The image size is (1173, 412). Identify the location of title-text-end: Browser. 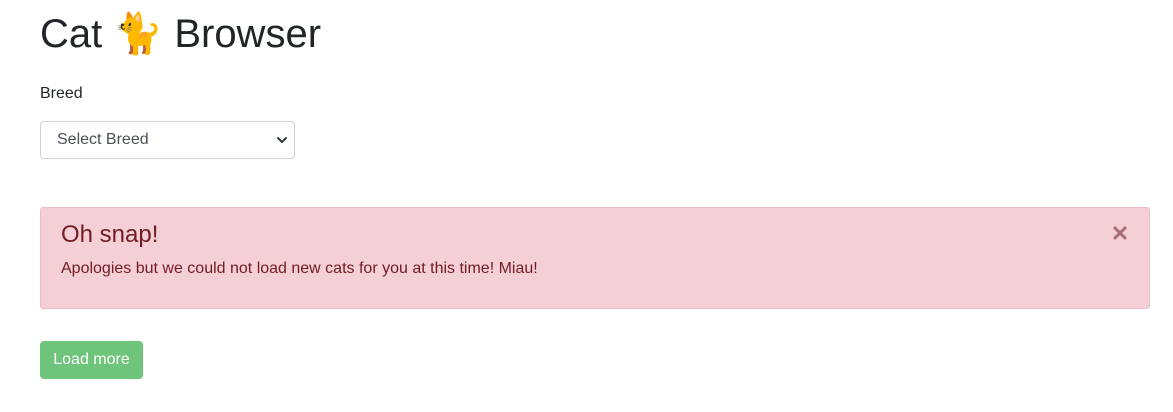
(248, 34).